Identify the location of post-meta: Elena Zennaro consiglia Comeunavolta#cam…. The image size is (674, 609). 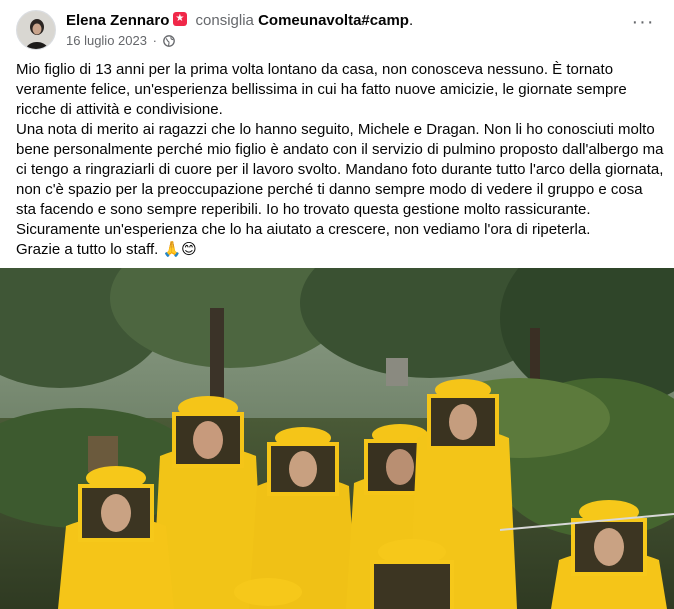
(342, 30).